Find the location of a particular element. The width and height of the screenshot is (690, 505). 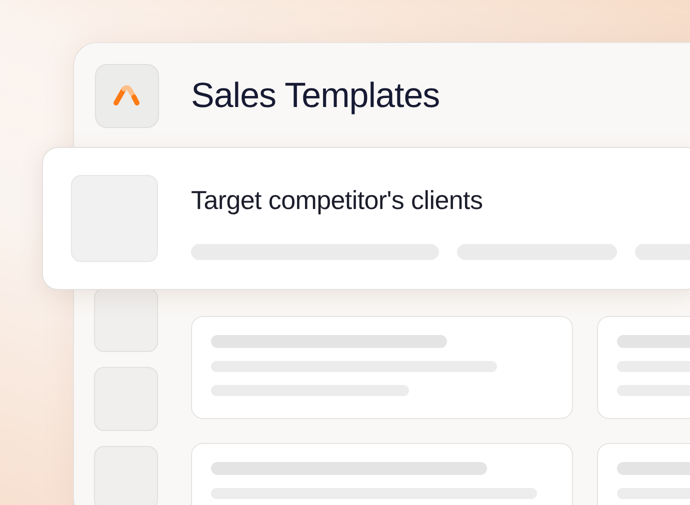

template-title: Target competitor's clients is located at coordinates (337, 200).